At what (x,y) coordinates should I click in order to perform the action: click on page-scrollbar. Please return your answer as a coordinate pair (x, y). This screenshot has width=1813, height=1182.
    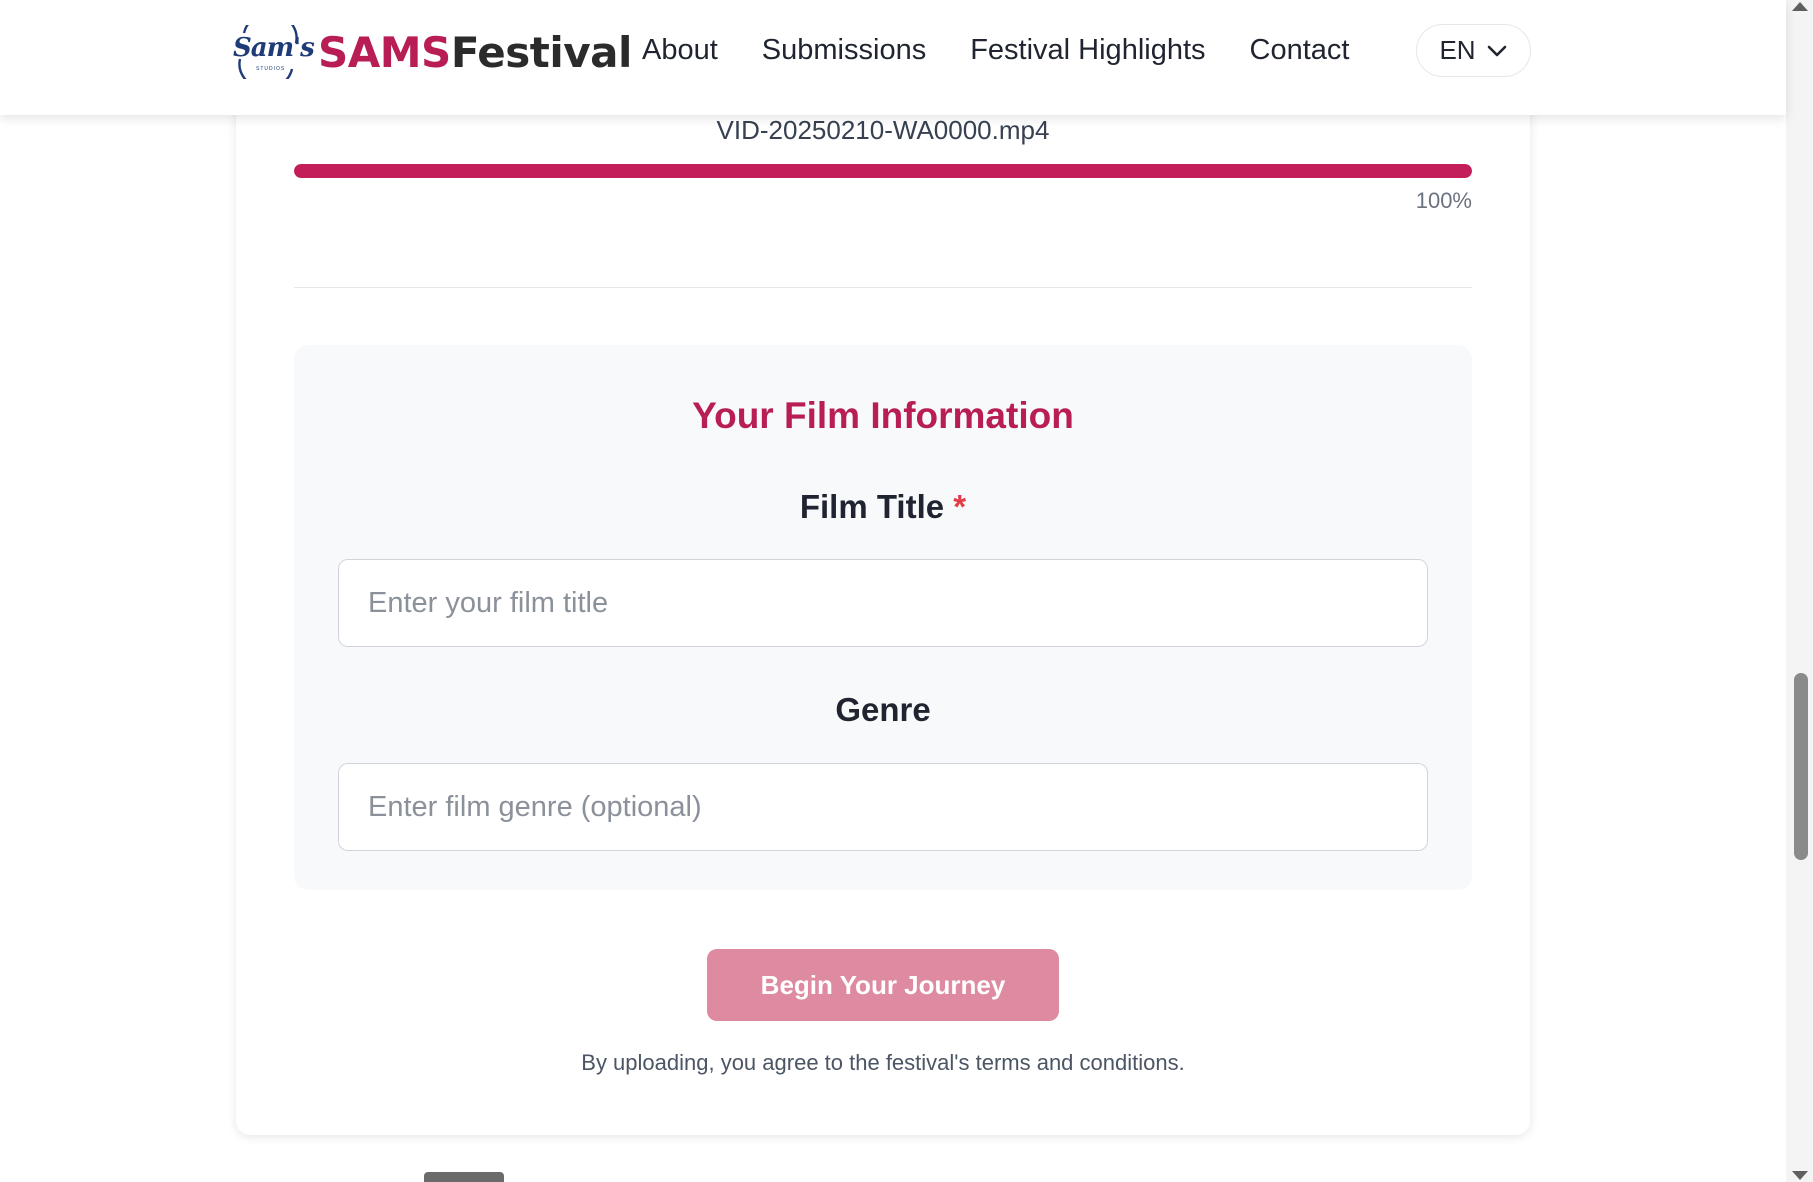
    Looking at the image, I should click on (1799, 591).